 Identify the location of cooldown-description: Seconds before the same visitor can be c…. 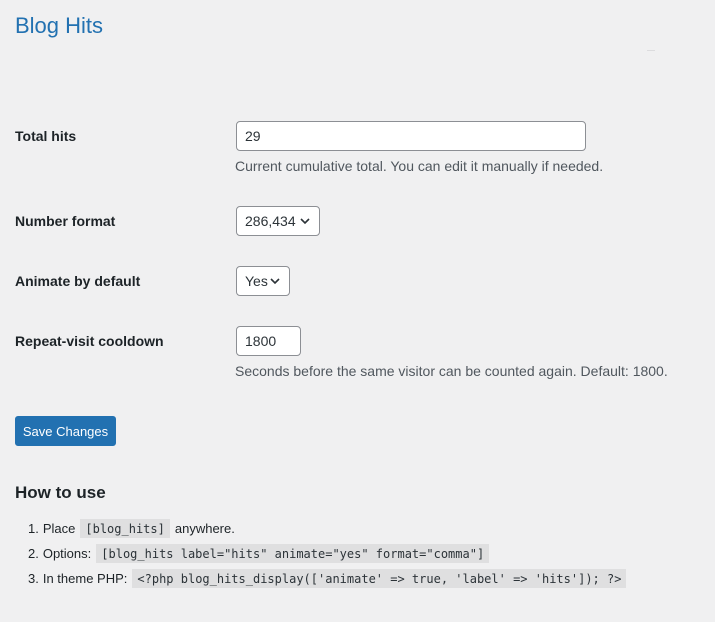
(451, 371).